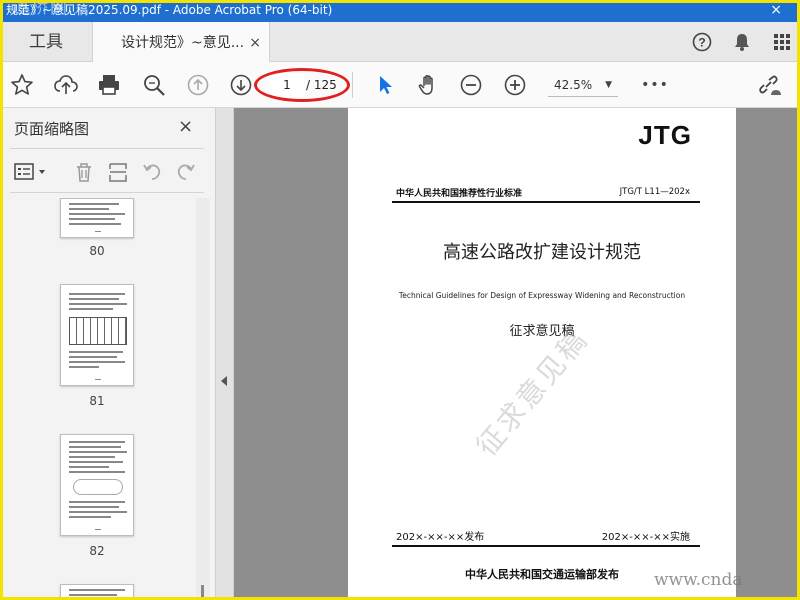 The width and height of the screenshot is (800, 600). Describe the element at coordinates (84, 172) in the screenshot. I see `trash-icon` at that location.